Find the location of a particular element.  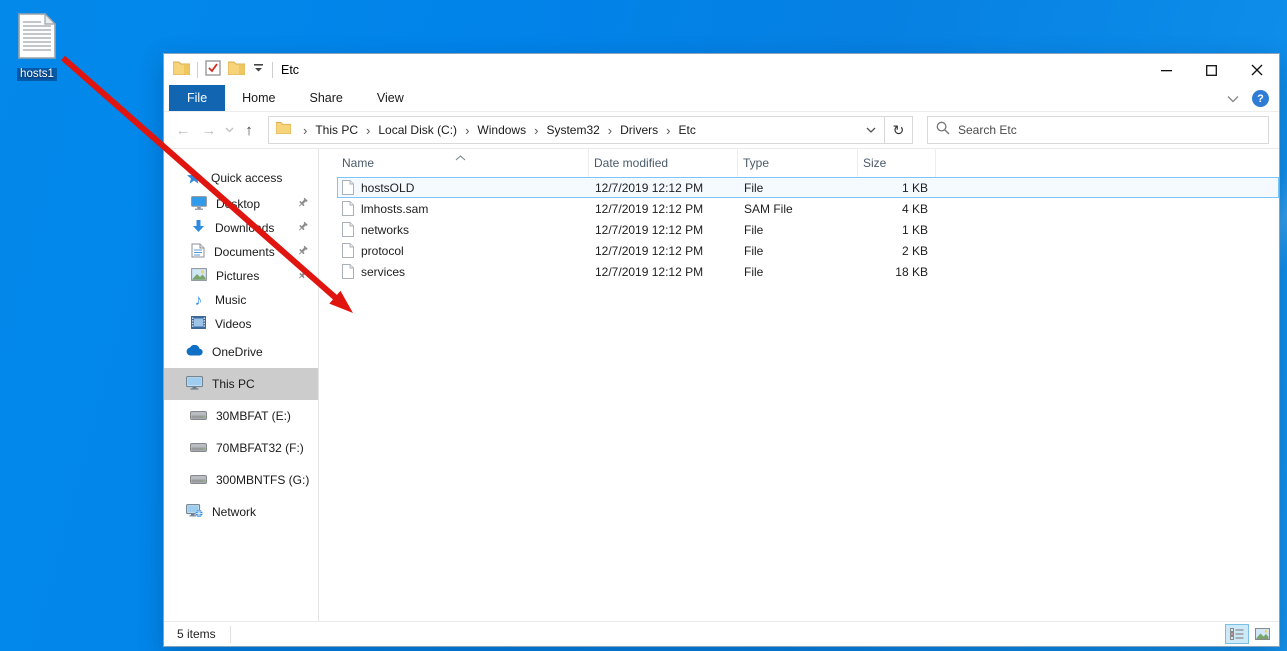

file-name: lmhosts.sam is located at coordinates (395, 208).